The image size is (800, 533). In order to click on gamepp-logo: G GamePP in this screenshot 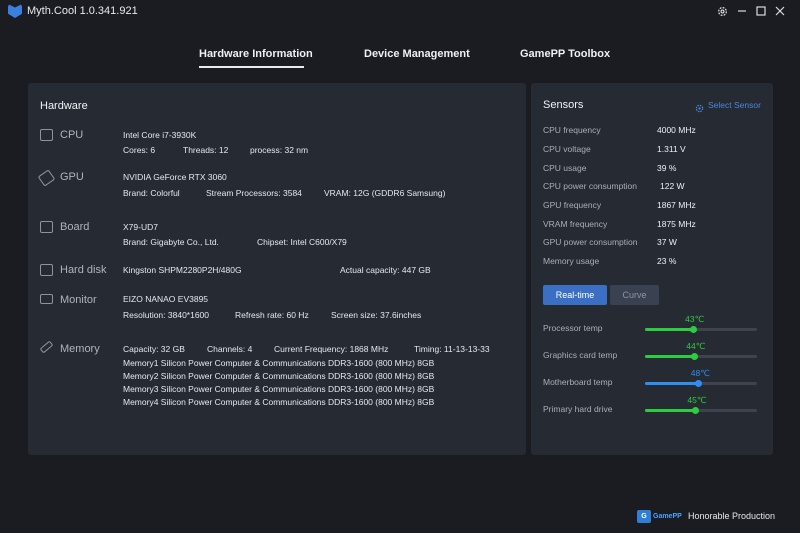, I will do `click(661, 516)`.